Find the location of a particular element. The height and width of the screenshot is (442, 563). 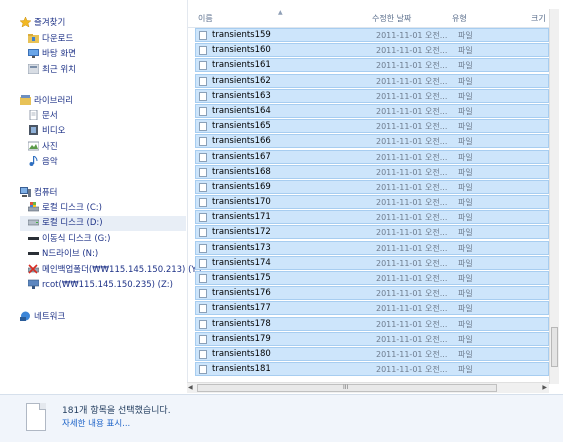

file-row: transients166 2011-11-01 오전... 파일 is located at coordinates (372, 141).